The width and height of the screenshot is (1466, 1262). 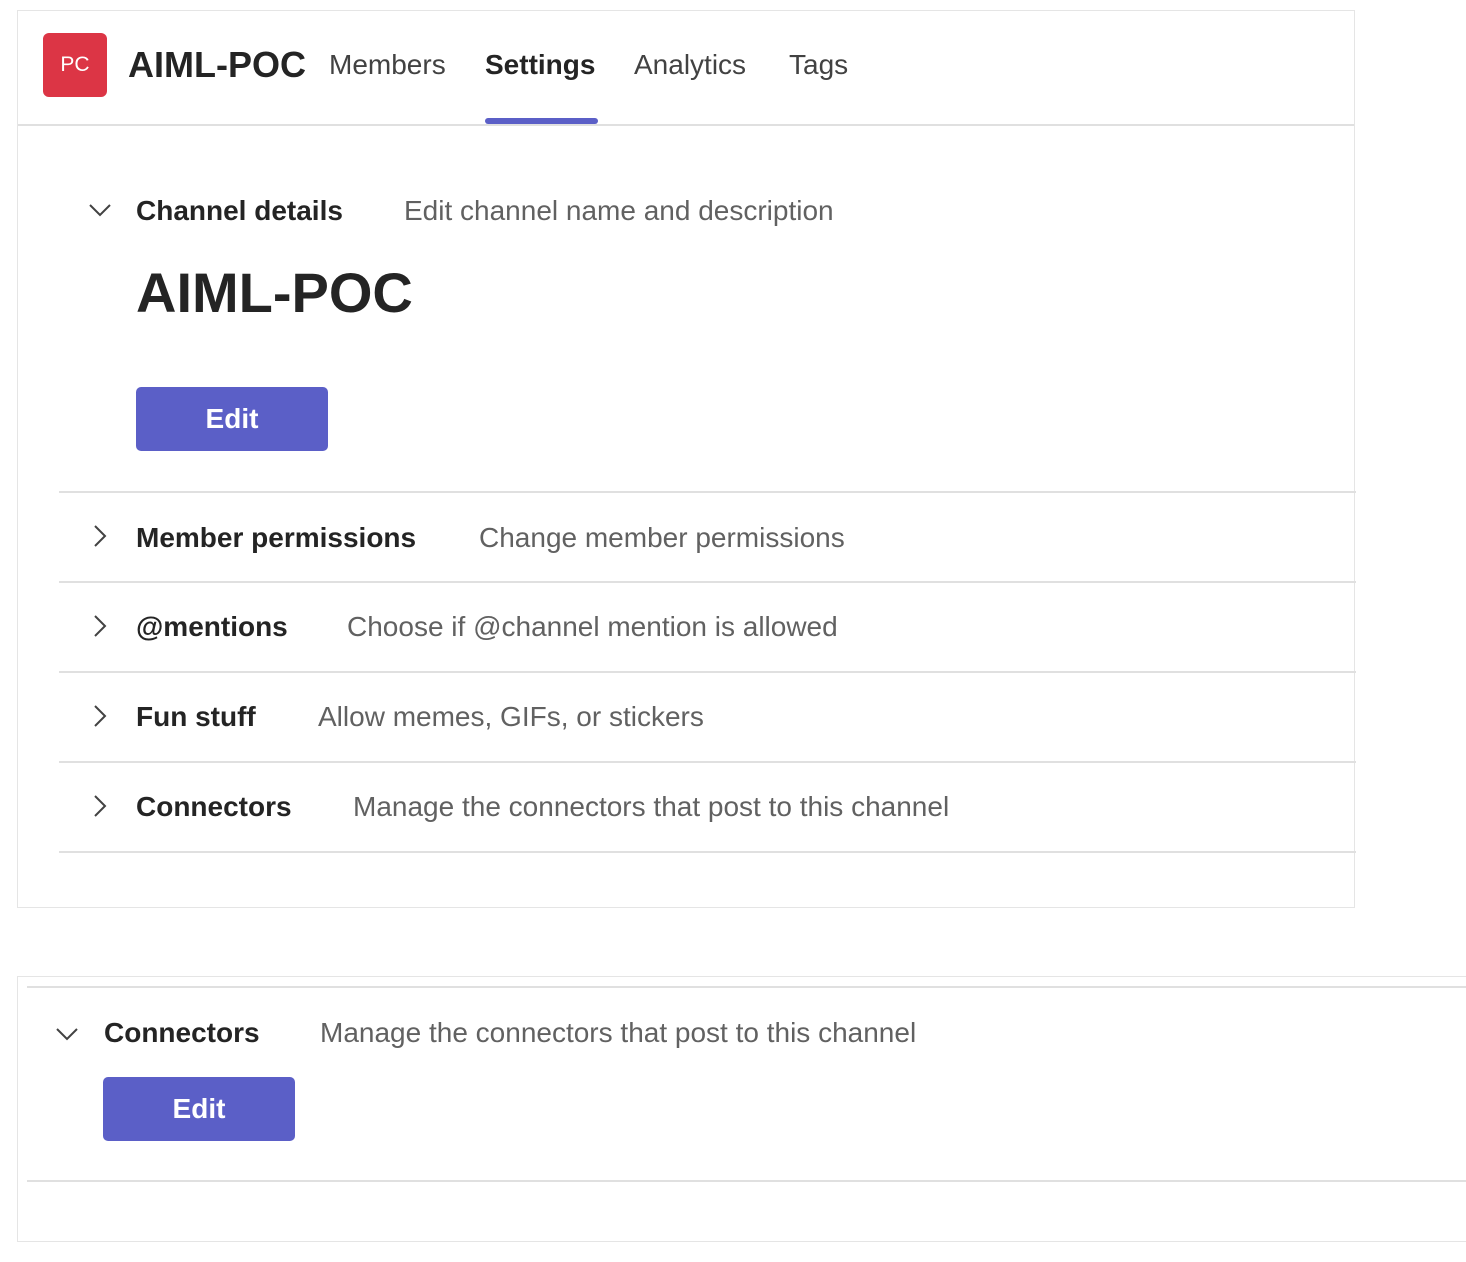 I want to click on section-description: Change member permissions, so click(x=662, y=537).